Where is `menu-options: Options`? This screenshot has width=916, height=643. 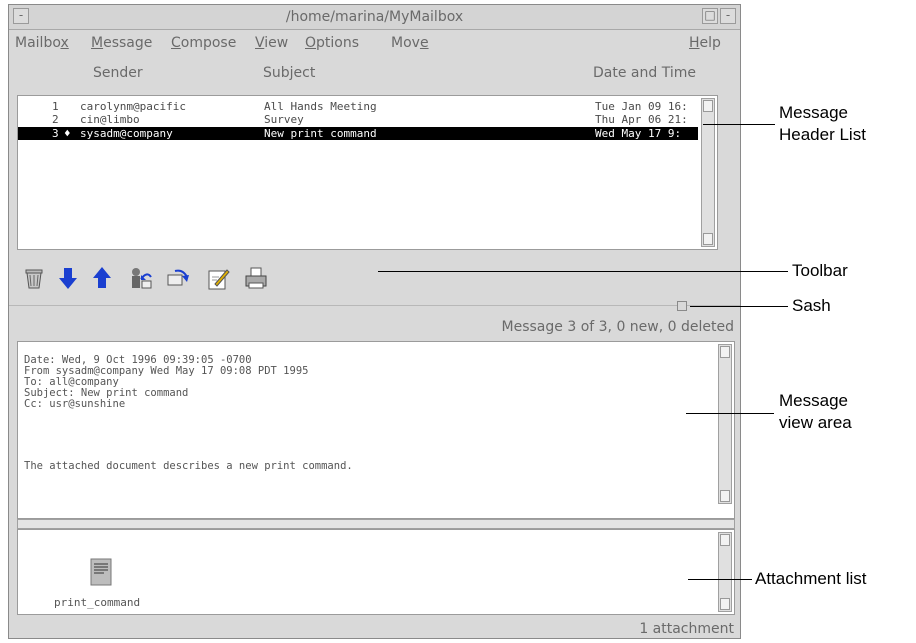
menu-options: Options is located at coordinates (332, 43).